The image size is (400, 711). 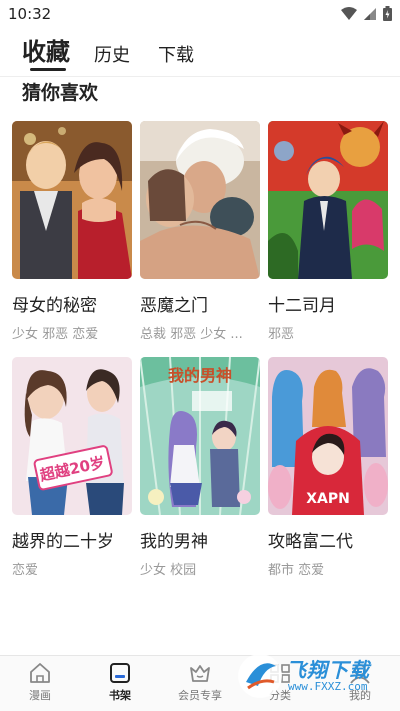 I want to click on status-icons, so click(x=366, y=13).